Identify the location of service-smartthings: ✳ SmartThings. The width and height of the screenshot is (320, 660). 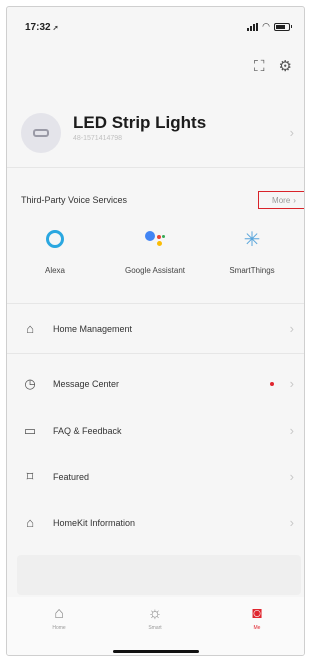
(252, 250).